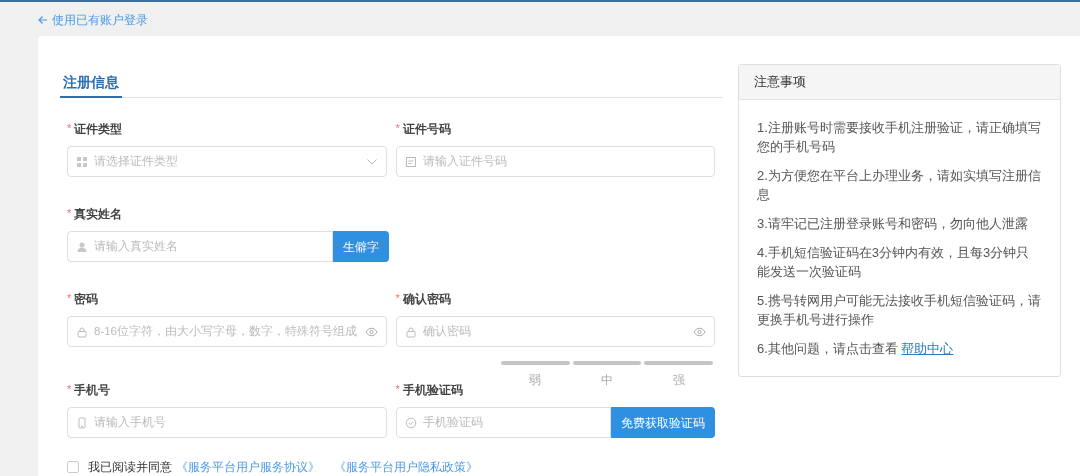  I want to click on field-label: 手机号, so click(92, 390).